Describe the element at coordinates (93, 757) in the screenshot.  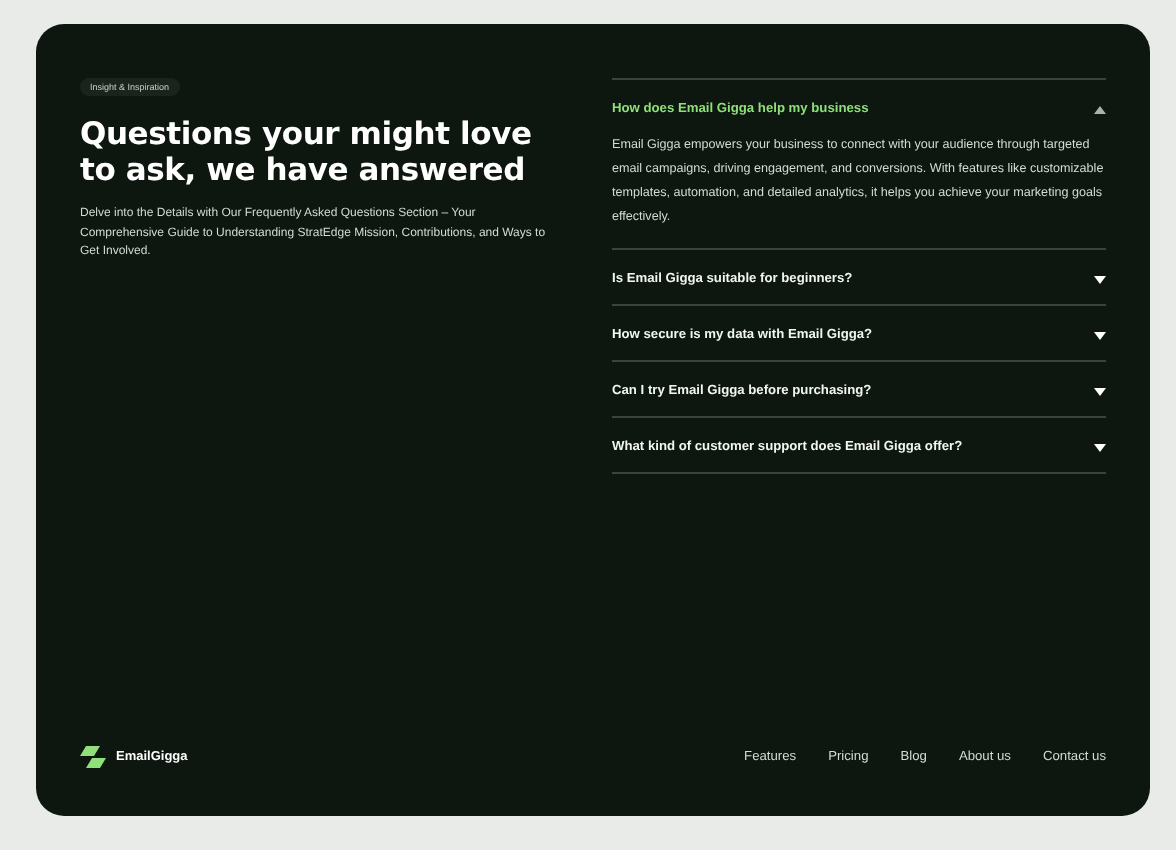
I see `logo-icon` at that location.